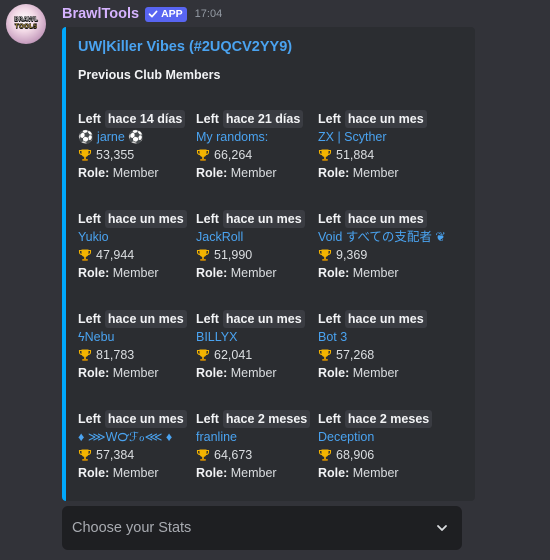 The width and height of the screenshot is (550, 560). Describe the element at coordinates (100, 14) in the screenshot. I see `username: BrawlTools` at that location.